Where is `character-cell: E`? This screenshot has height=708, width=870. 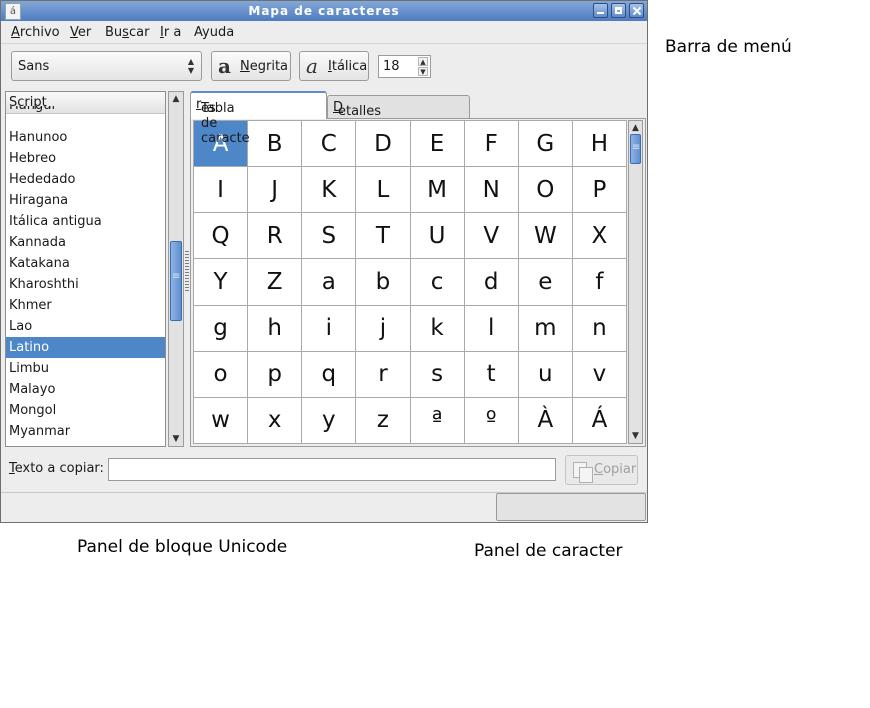
character-cell: E is located at coordinates (437, 144).